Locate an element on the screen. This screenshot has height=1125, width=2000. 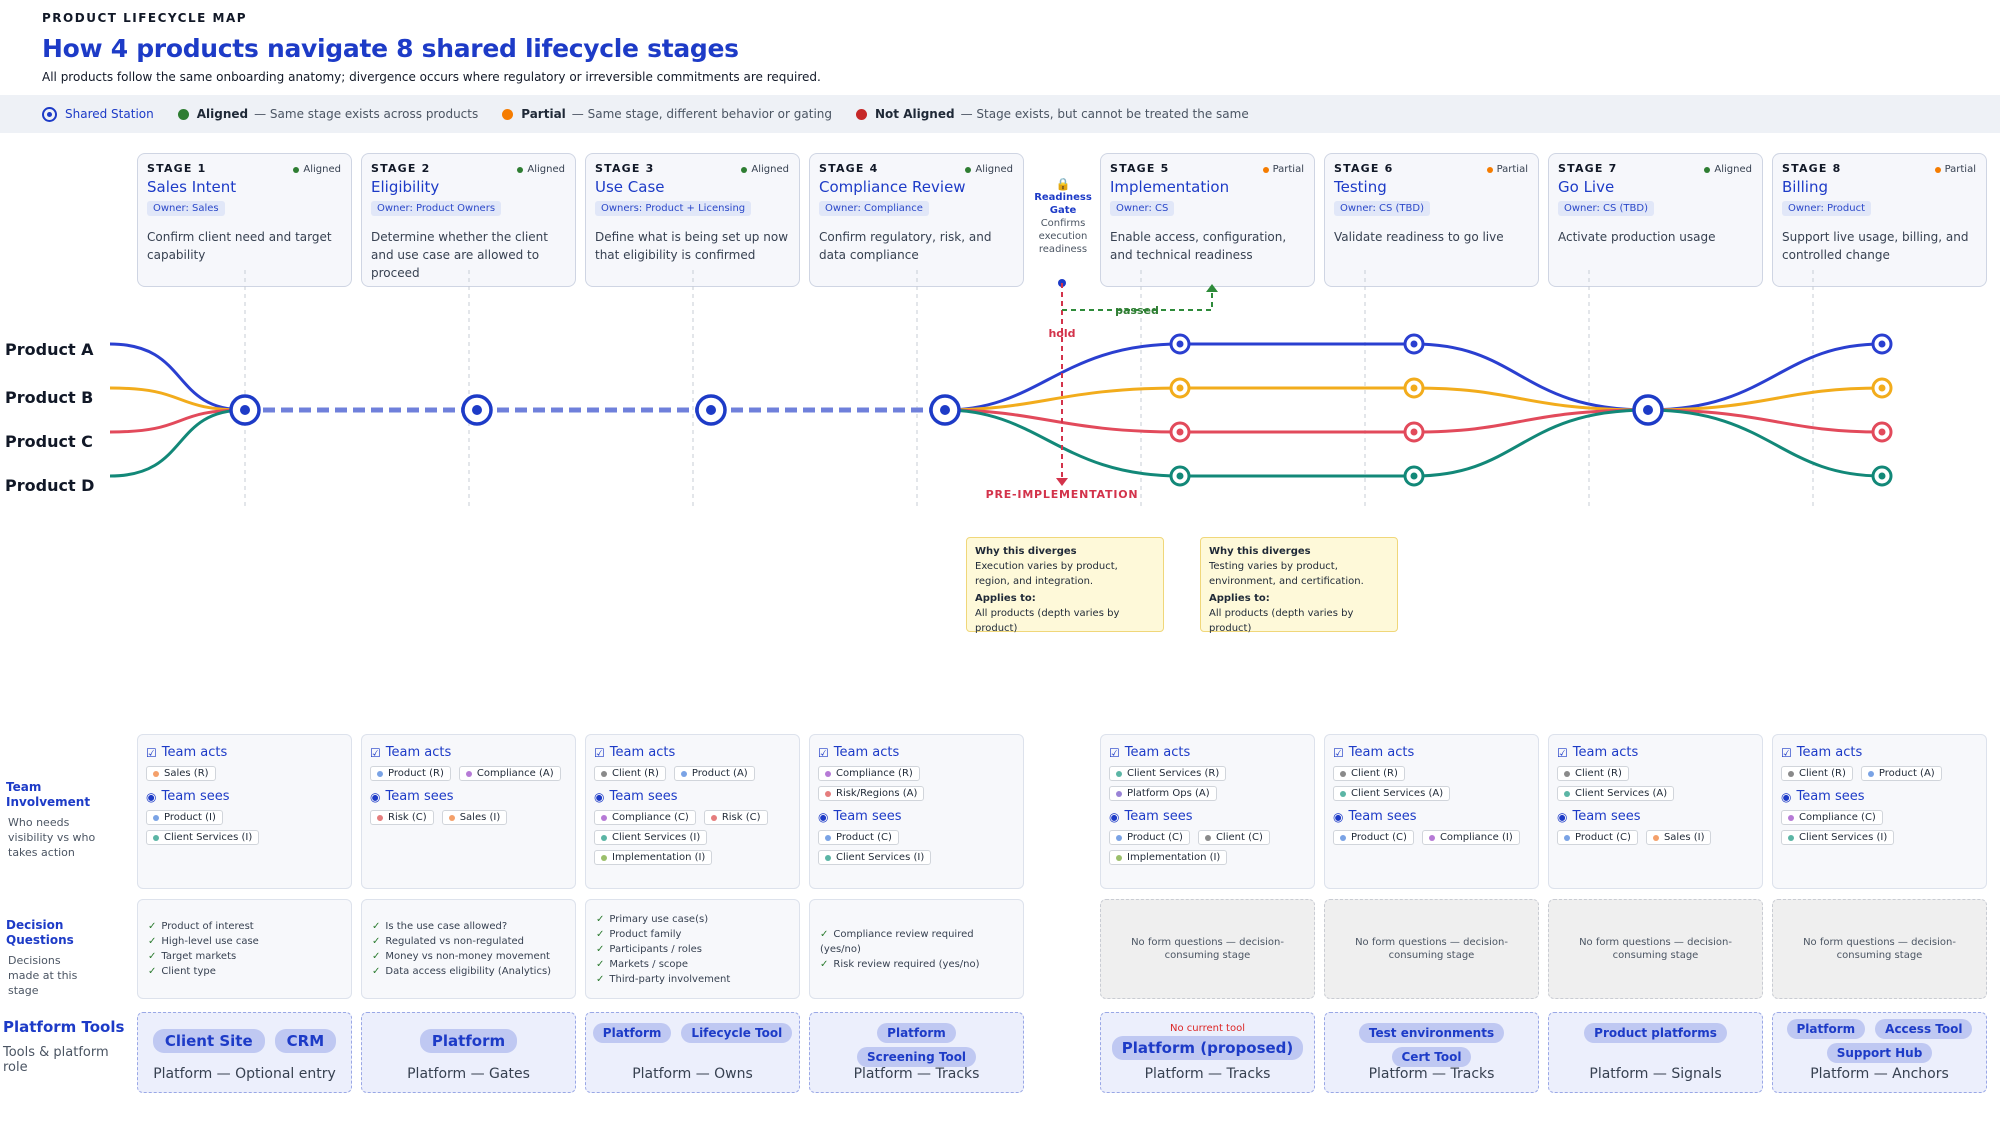
stage-owner-badge: Owner: CS is located at coordinates (1142, 208).